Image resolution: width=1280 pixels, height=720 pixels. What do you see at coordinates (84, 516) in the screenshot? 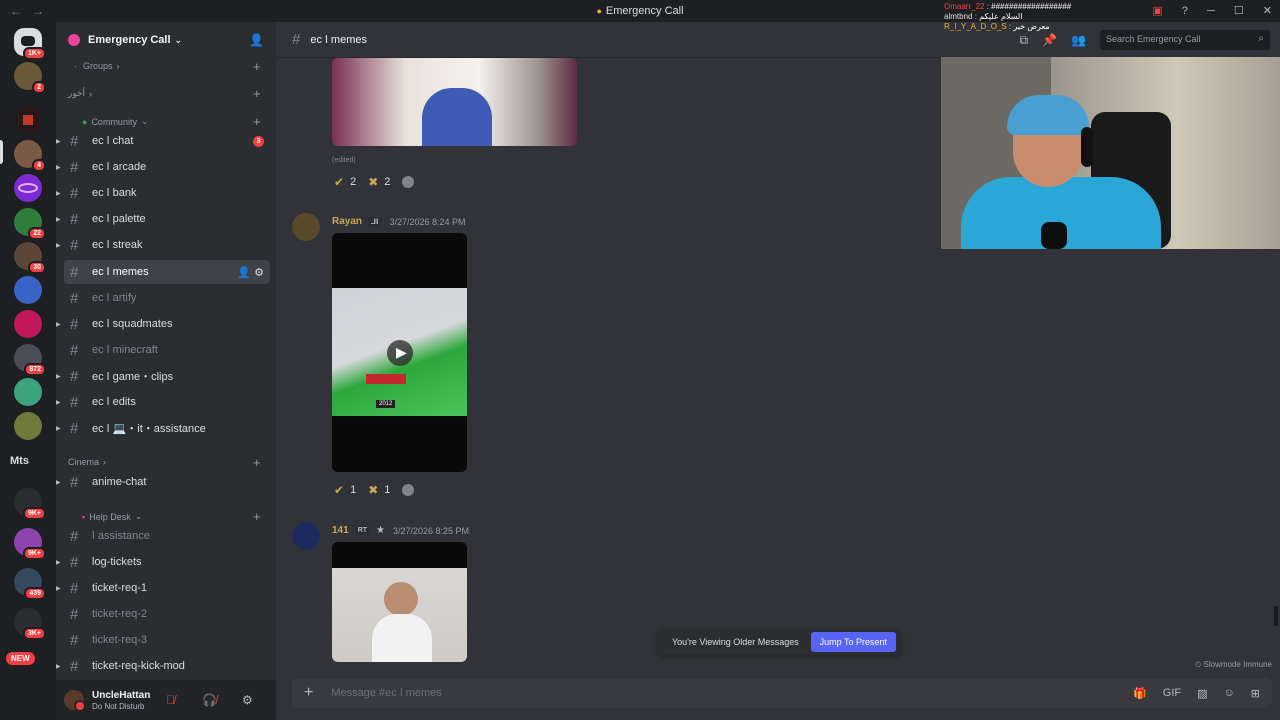
I see `ticket-icon: ▪` at bounding box center [84, 516].